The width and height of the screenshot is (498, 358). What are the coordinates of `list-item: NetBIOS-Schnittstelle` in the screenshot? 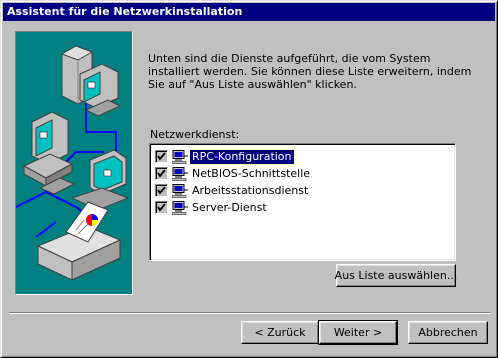 It's located at (305, 173).